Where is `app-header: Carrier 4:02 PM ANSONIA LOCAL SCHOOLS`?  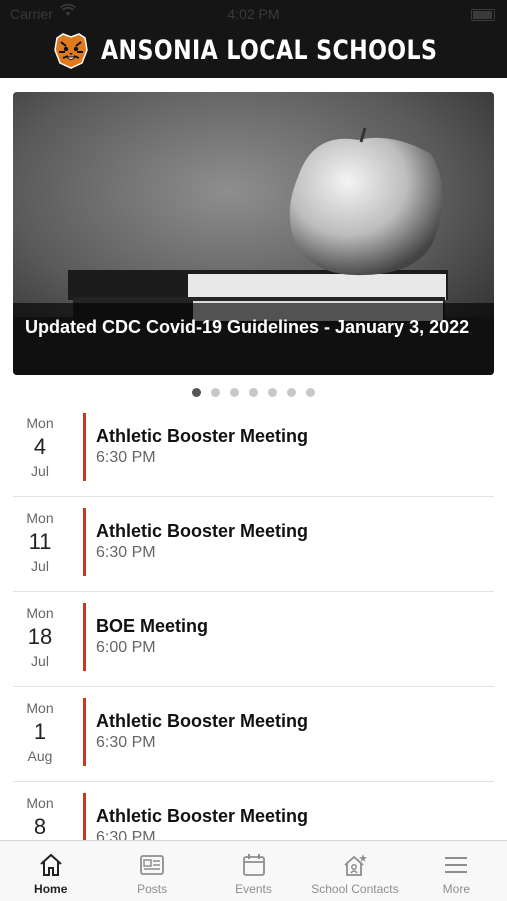
app-header: Carrier 4:02 PM ANSONIA LOCAL SCHOOLS is located at coordinates (253, 39).